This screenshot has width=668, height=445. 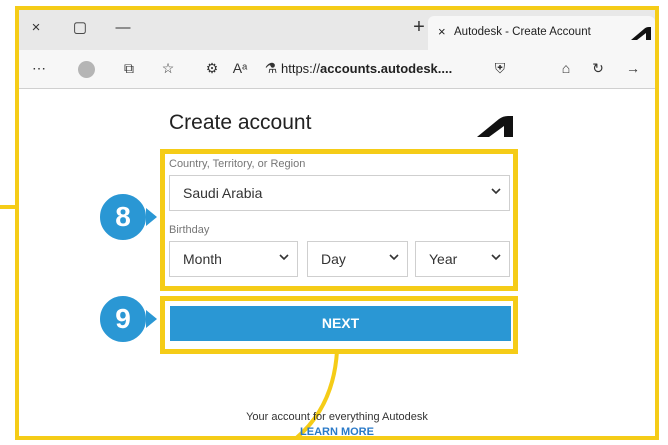 I want to click on browser-tab: × Autodesk - Create Account, so click(x=541, y=33).